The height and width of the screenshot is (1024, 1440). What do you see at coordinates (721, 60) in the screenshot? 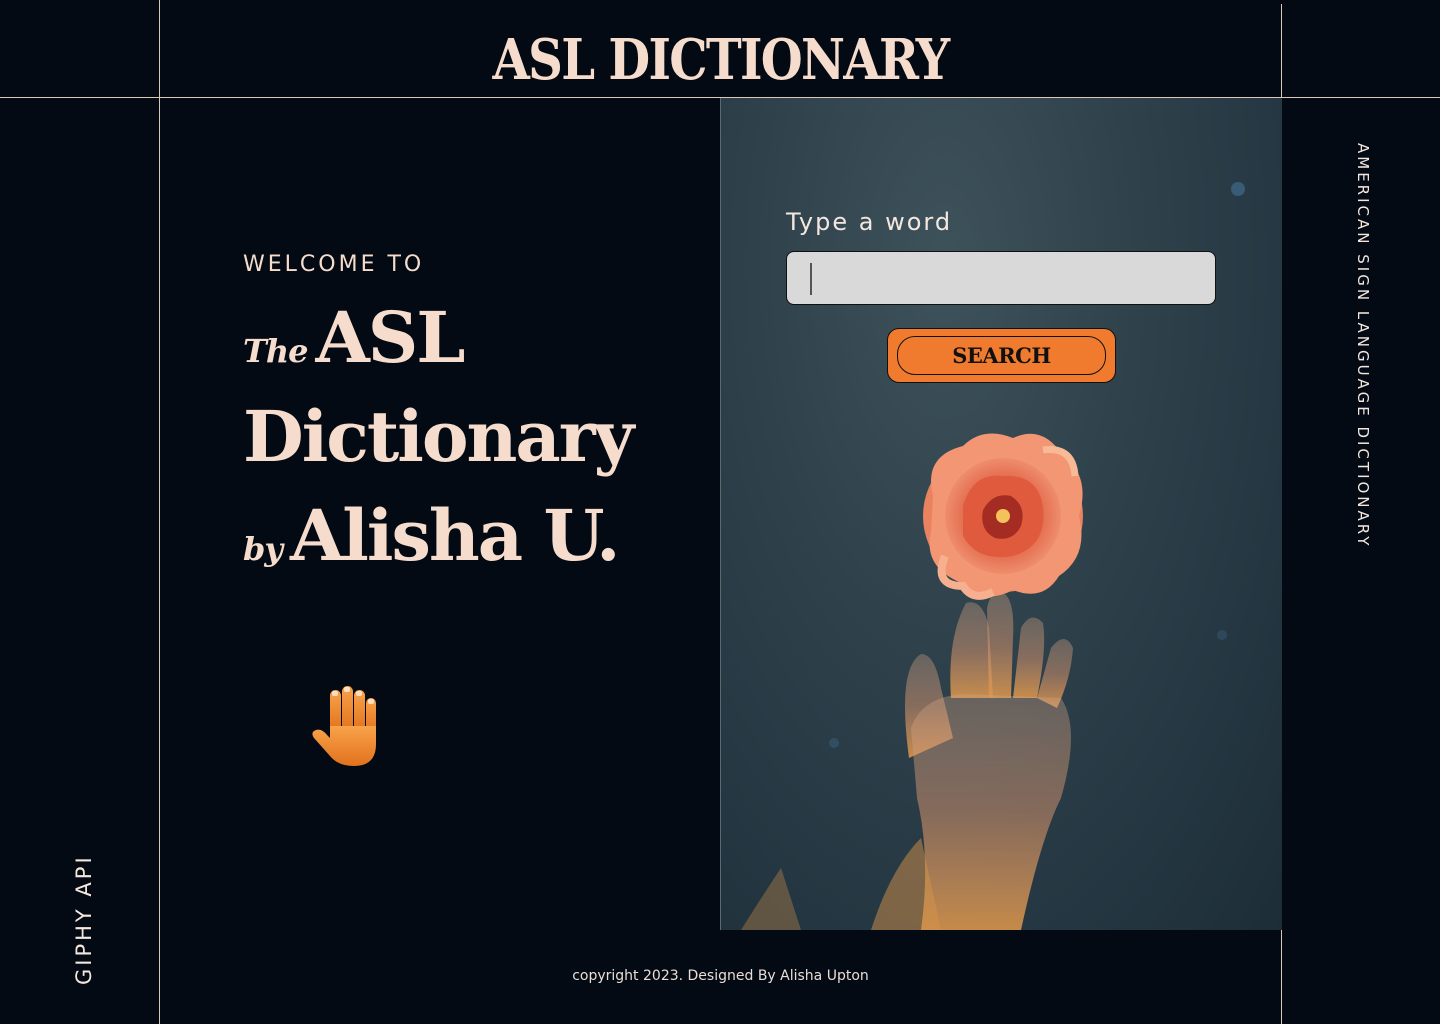
I see `site-title: ASL DICTIONARY` at bounding box center [721, 60].